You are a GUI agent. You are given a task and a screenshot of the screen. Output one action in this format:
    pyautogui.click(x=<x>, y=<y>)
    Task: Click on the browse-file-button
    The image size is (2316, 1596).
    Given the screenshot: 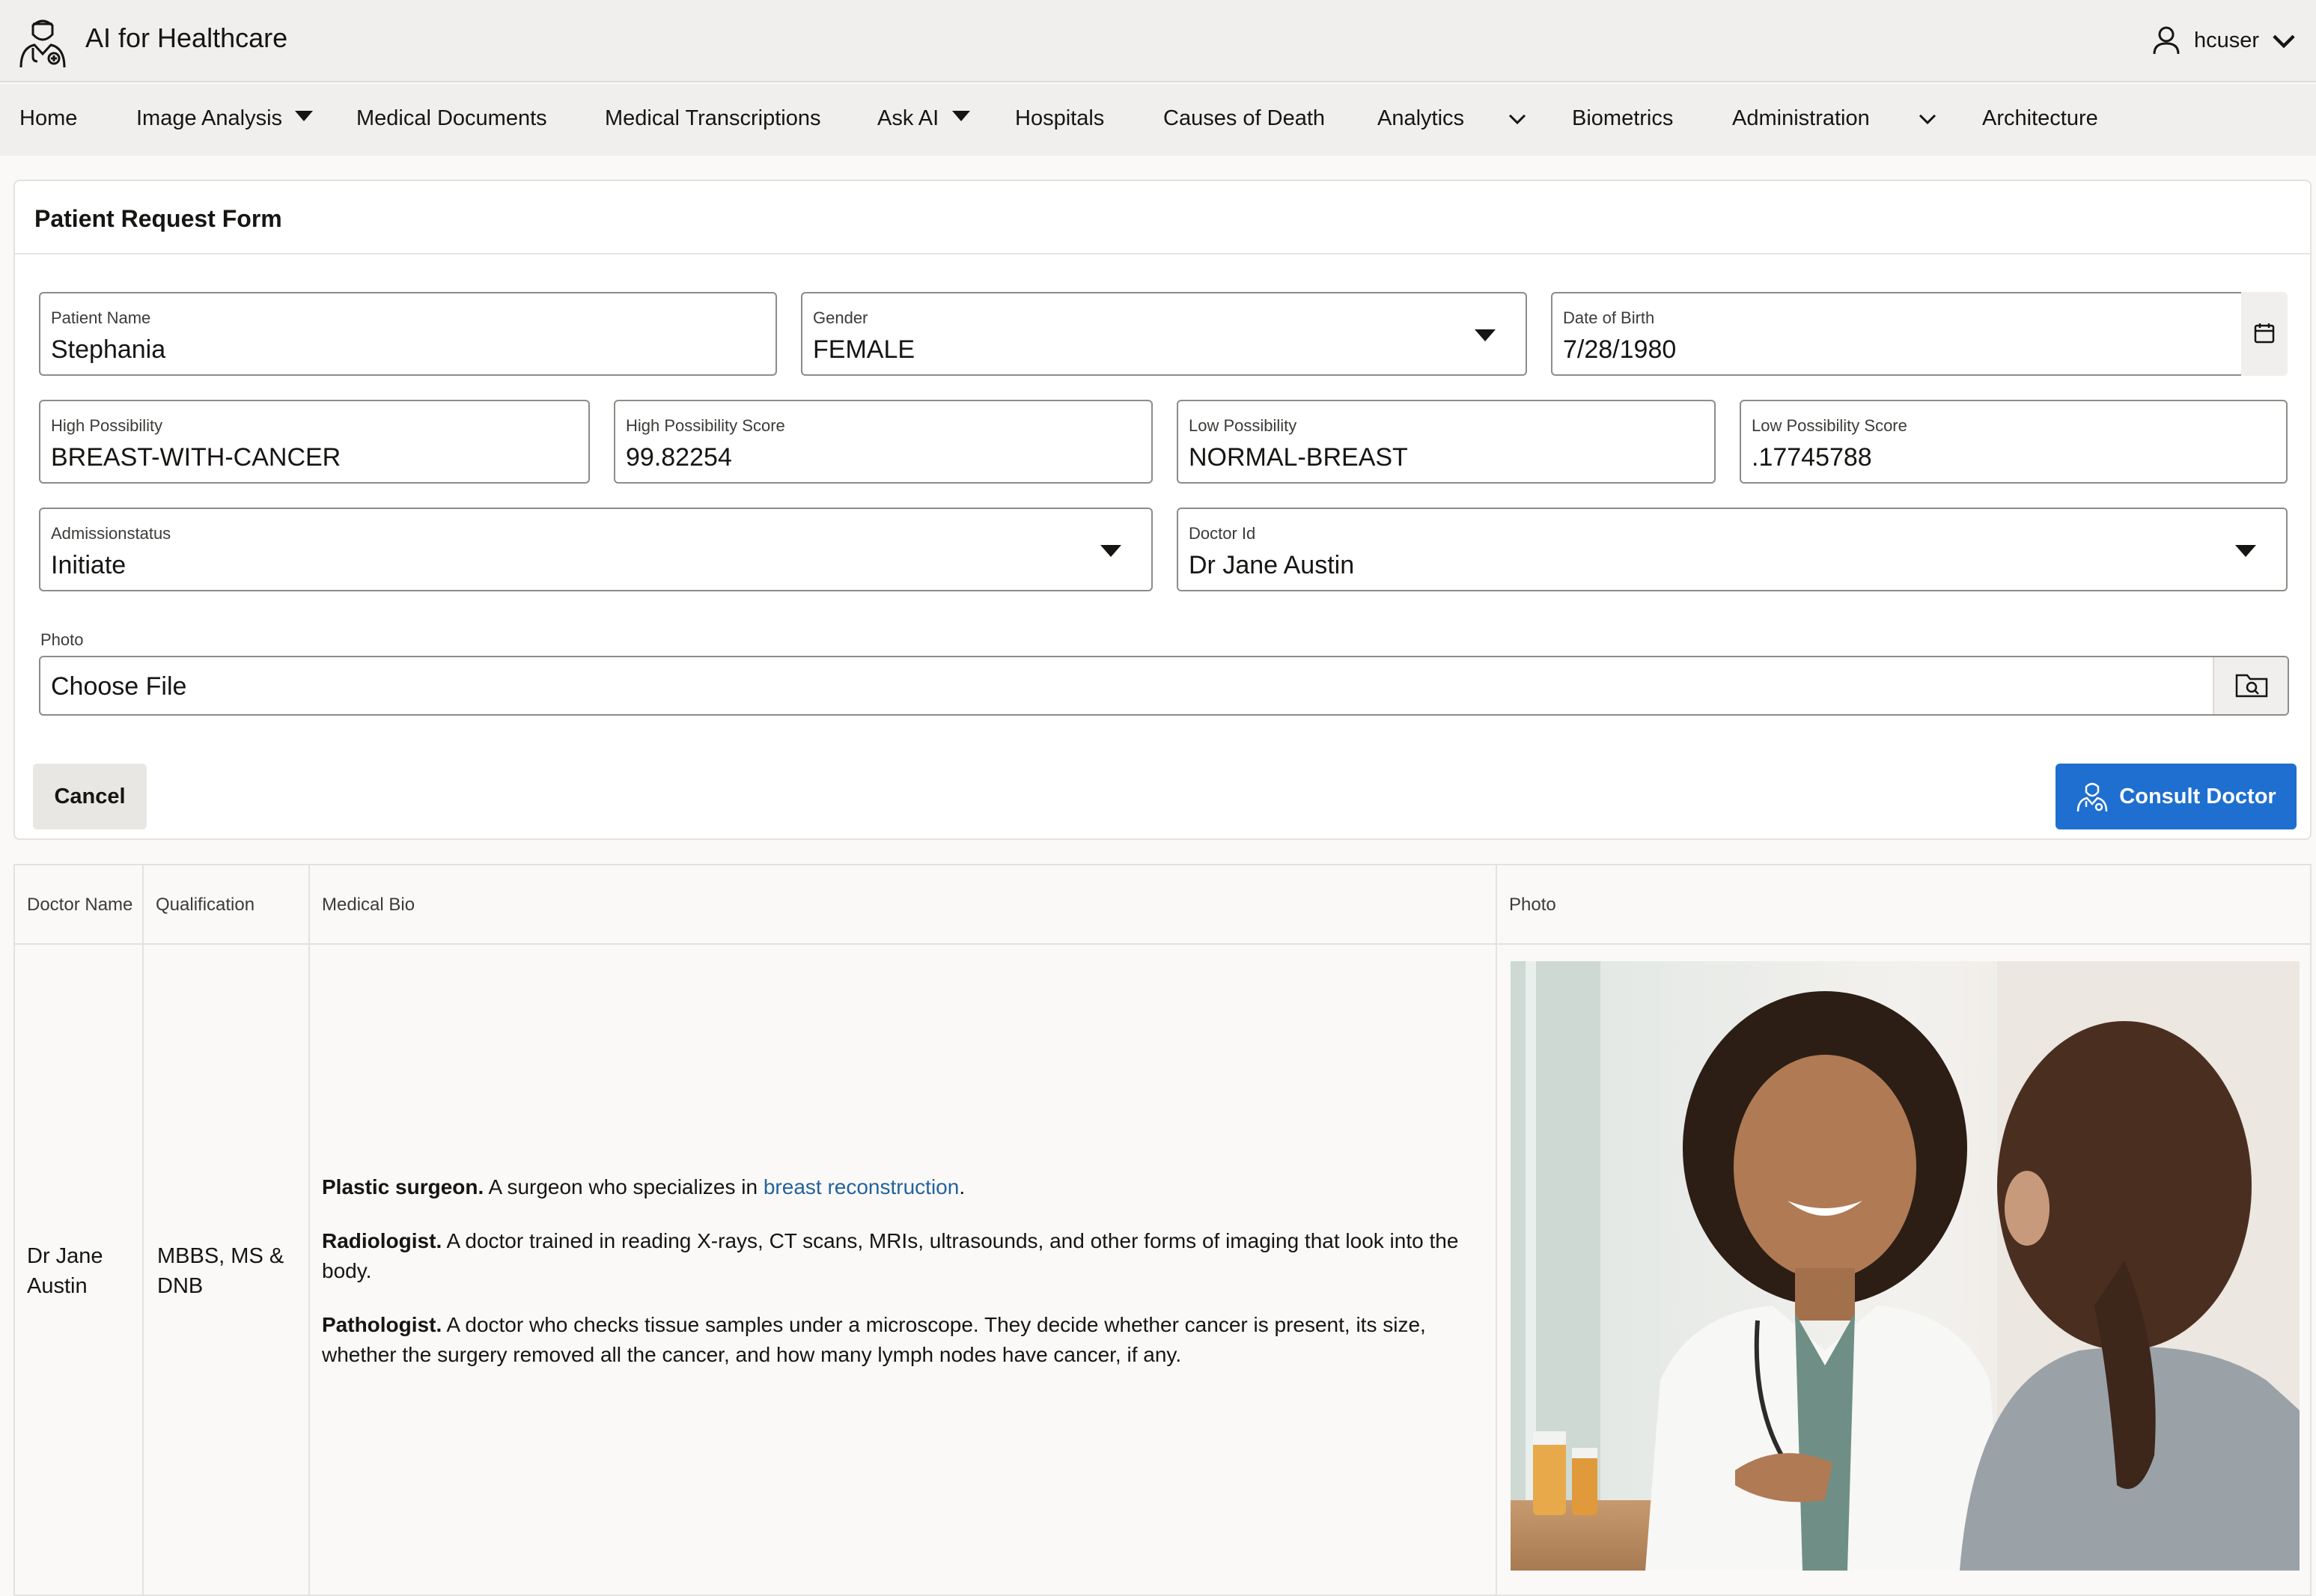 What is the action you would take?
    pyautogui.click(x=2250, y=685)
    